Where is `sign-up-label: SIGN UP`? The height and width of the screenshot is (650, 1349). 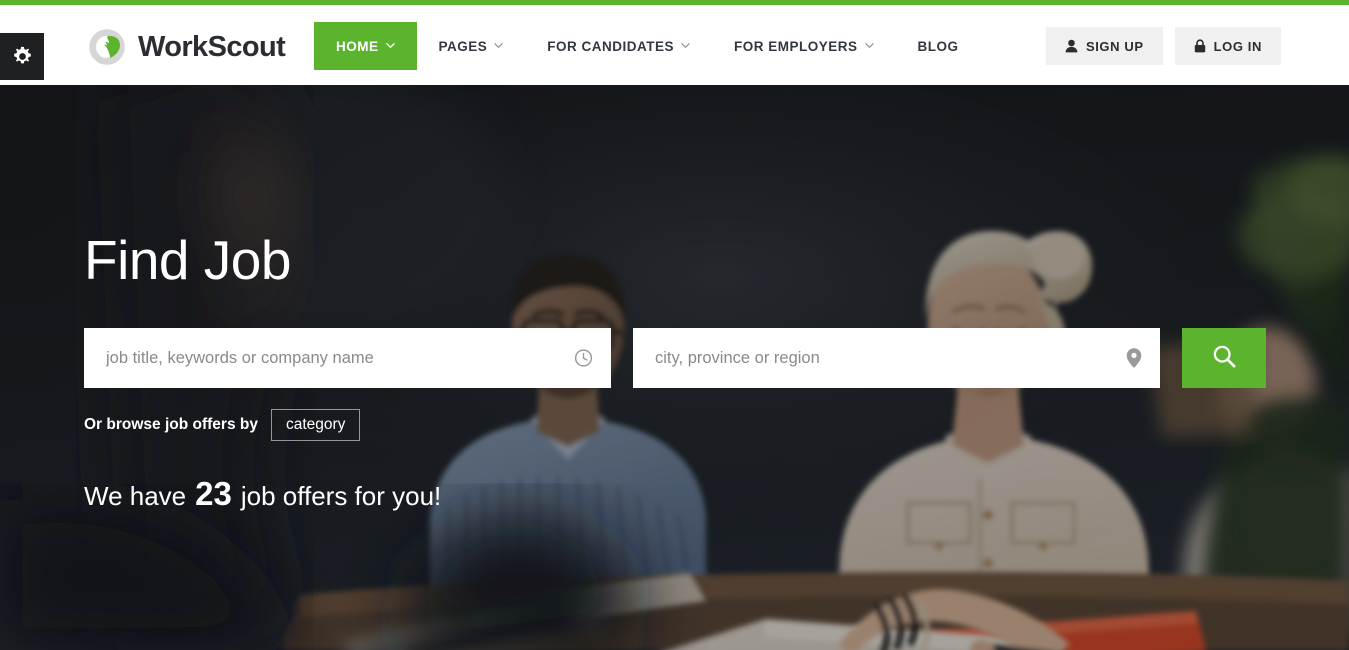
sign-up-label: SIGN UP is located at coordinates (1114, 46).